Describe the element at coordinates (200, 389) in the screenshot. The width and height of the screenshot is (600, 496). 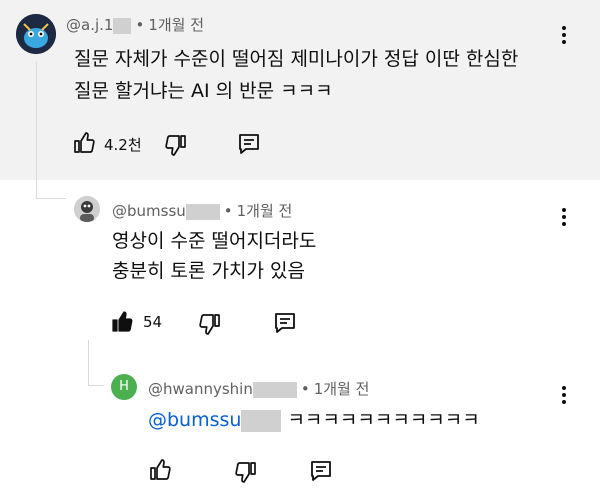
I see `comment-author: @hwannyshin` at that location.